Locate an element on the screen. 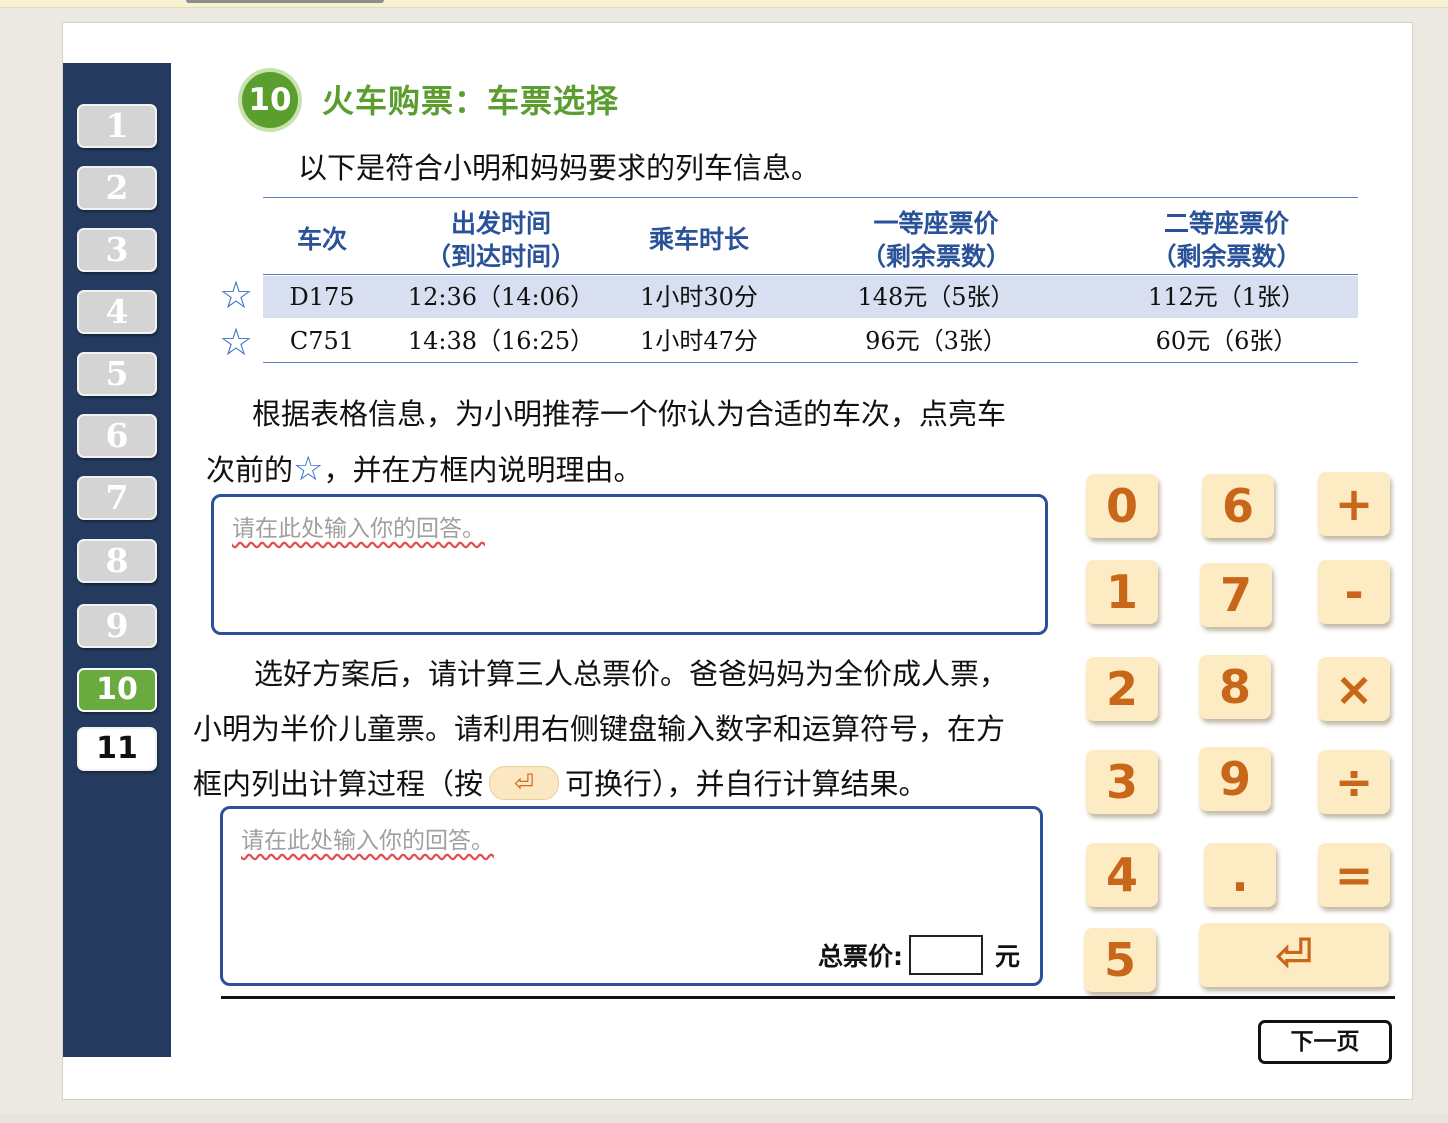  total-price-label: 总票价: is located at coordinates (860, 956).